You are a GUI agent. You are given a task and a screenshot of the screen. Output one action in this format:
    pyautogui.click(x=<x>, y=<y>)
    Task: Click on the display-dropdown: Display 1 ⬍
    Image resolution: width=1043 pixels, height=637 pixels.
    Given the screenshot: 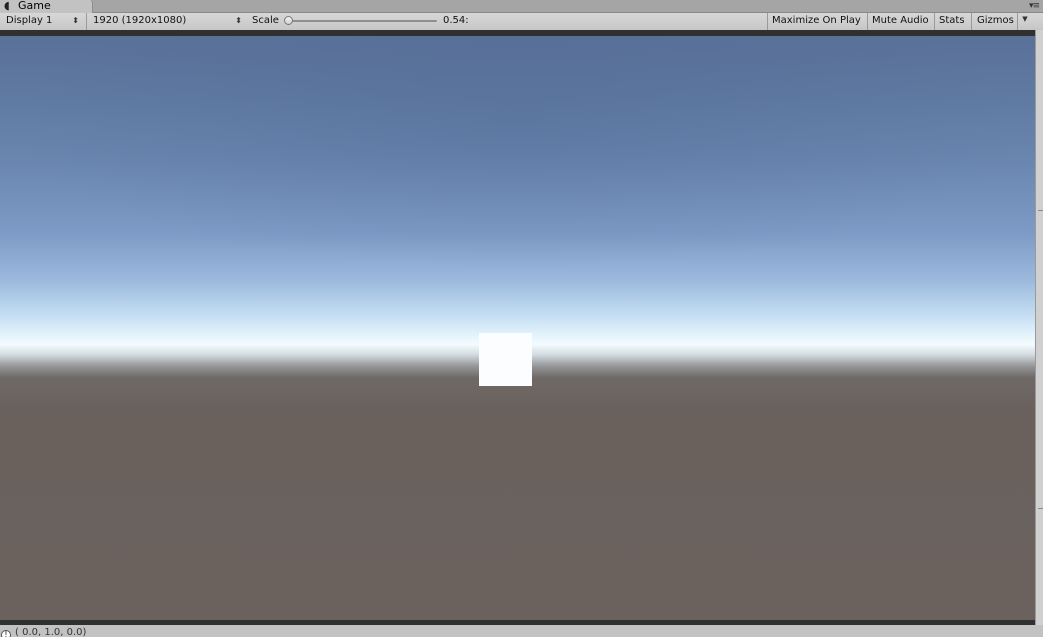 What is the action you would take?
    pyautogui.click(x=41, y=21)
    